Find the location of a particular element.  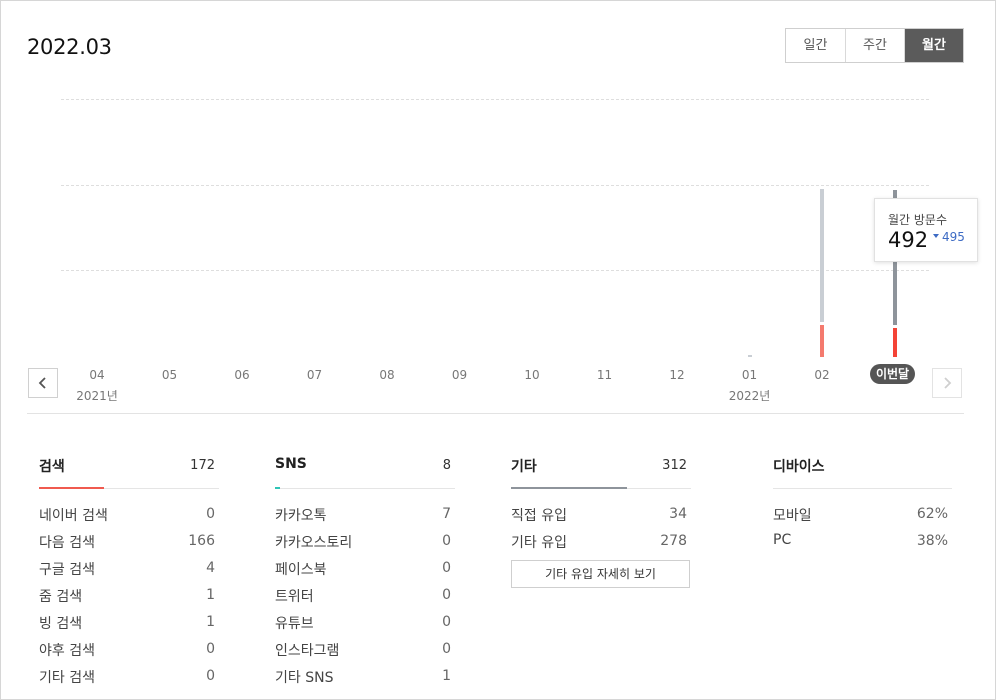

row-label: 트위터 is located at coordinates (294, 597).